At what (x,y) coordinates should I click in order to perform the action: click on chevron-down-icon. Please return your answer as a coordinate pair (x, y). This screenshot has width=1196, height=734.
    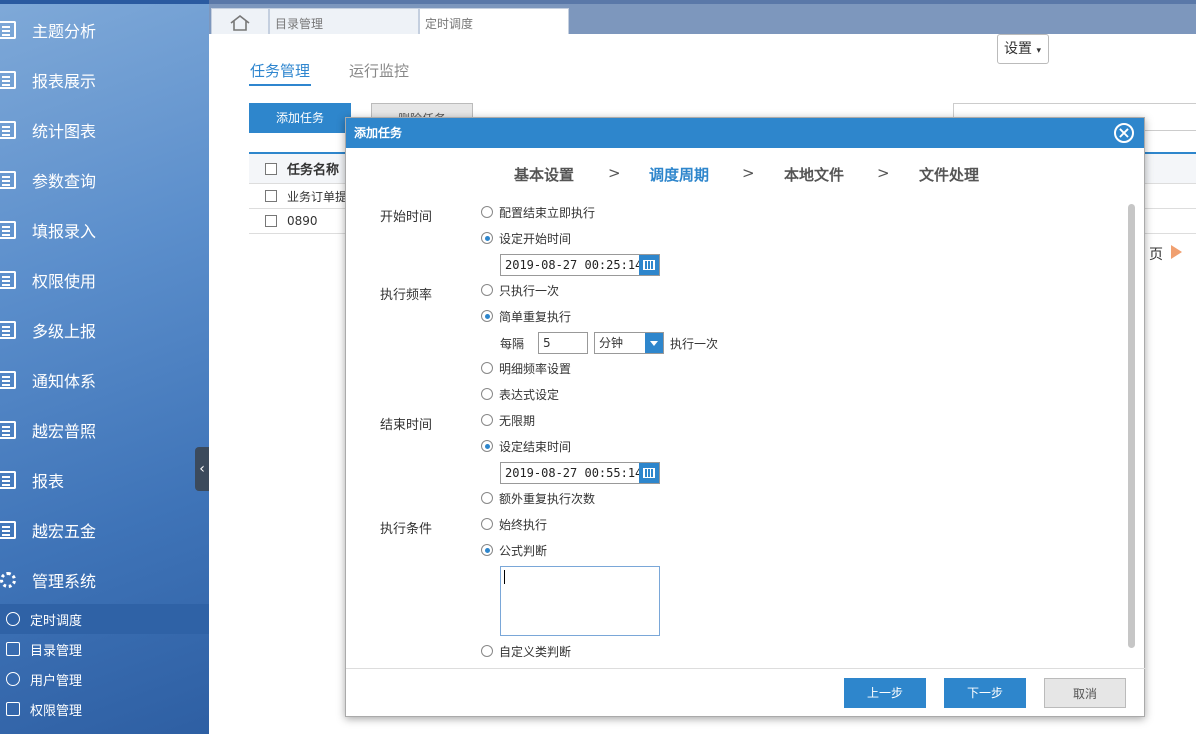
    Looking at the image, I should click on (654, 343).